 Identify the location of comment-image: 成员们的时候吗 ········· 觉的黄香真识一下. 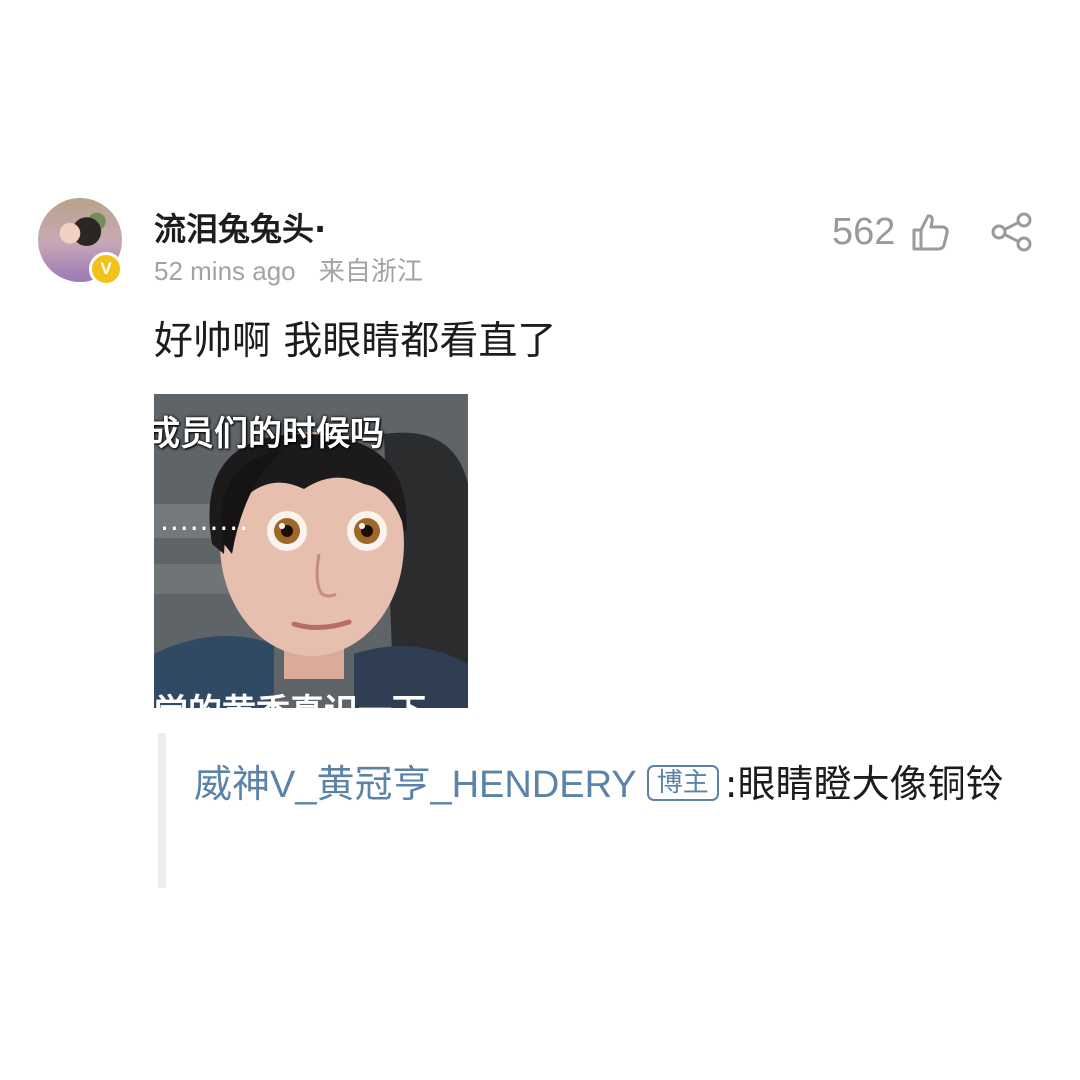
(311, 551).